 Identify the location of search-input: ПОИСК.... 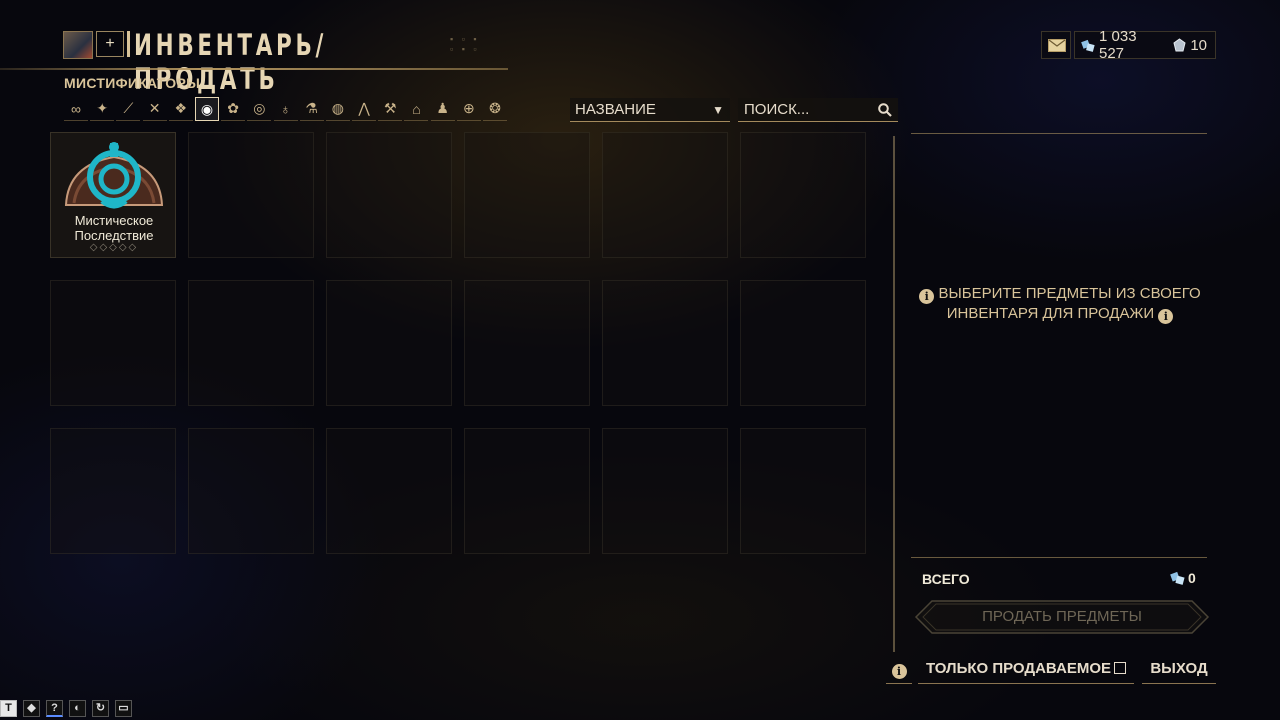
(818, 110).